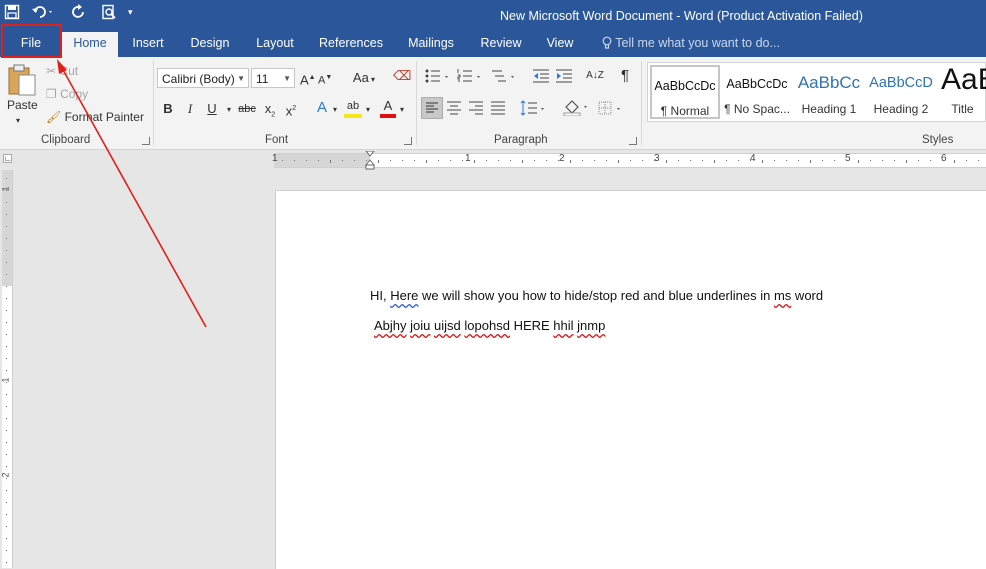  I want to click on paste-dropdown-icon: ▾, so click(18, 121).